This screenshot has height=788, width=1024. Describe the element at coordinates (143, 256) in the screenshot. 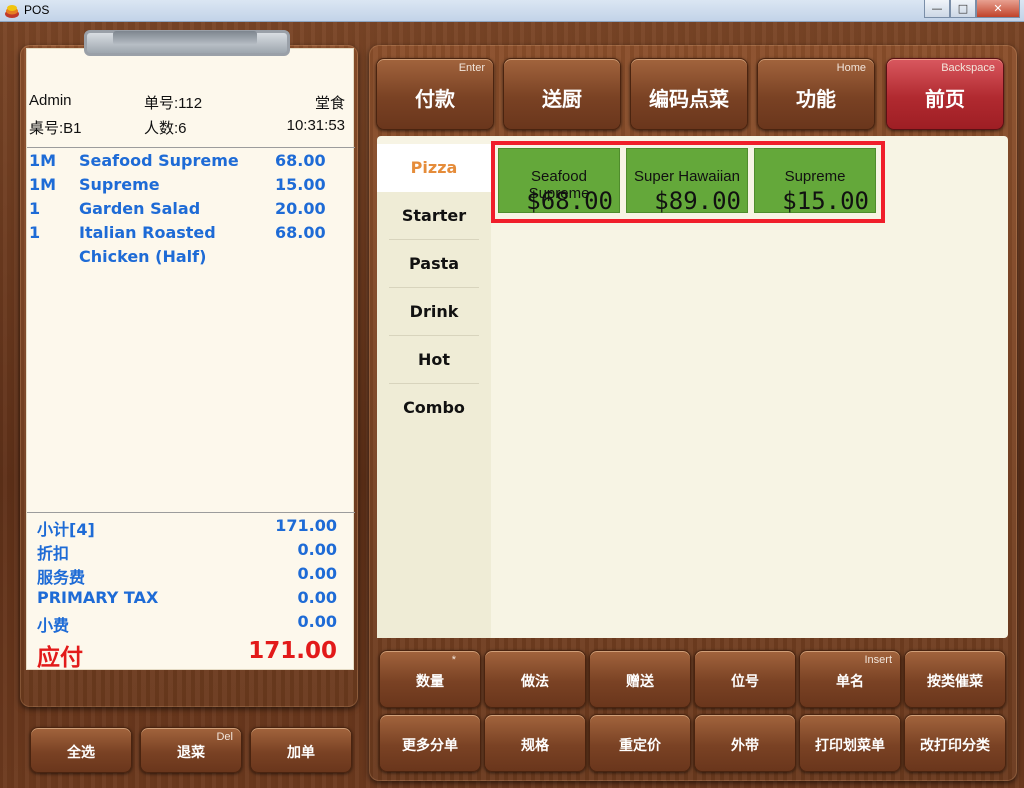

I see `item-name: Chicken (Half)` at that location.